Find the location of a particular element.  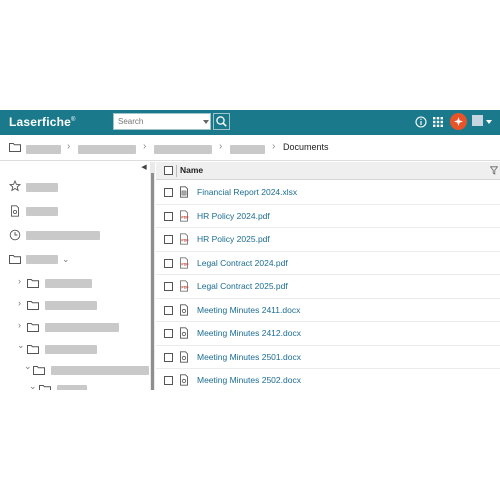

top-header: Laserfiche® is located at coordinates (250, 122).